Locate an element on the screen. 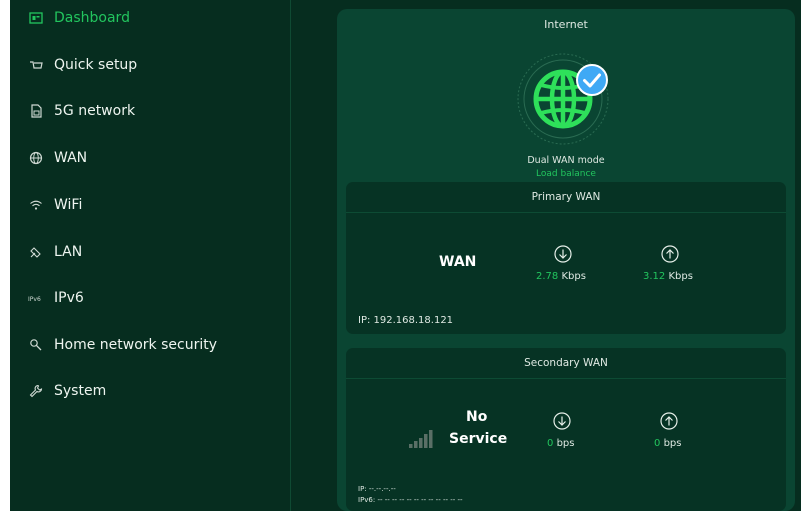  sim-card-icon is located at coordinates (36, 111).